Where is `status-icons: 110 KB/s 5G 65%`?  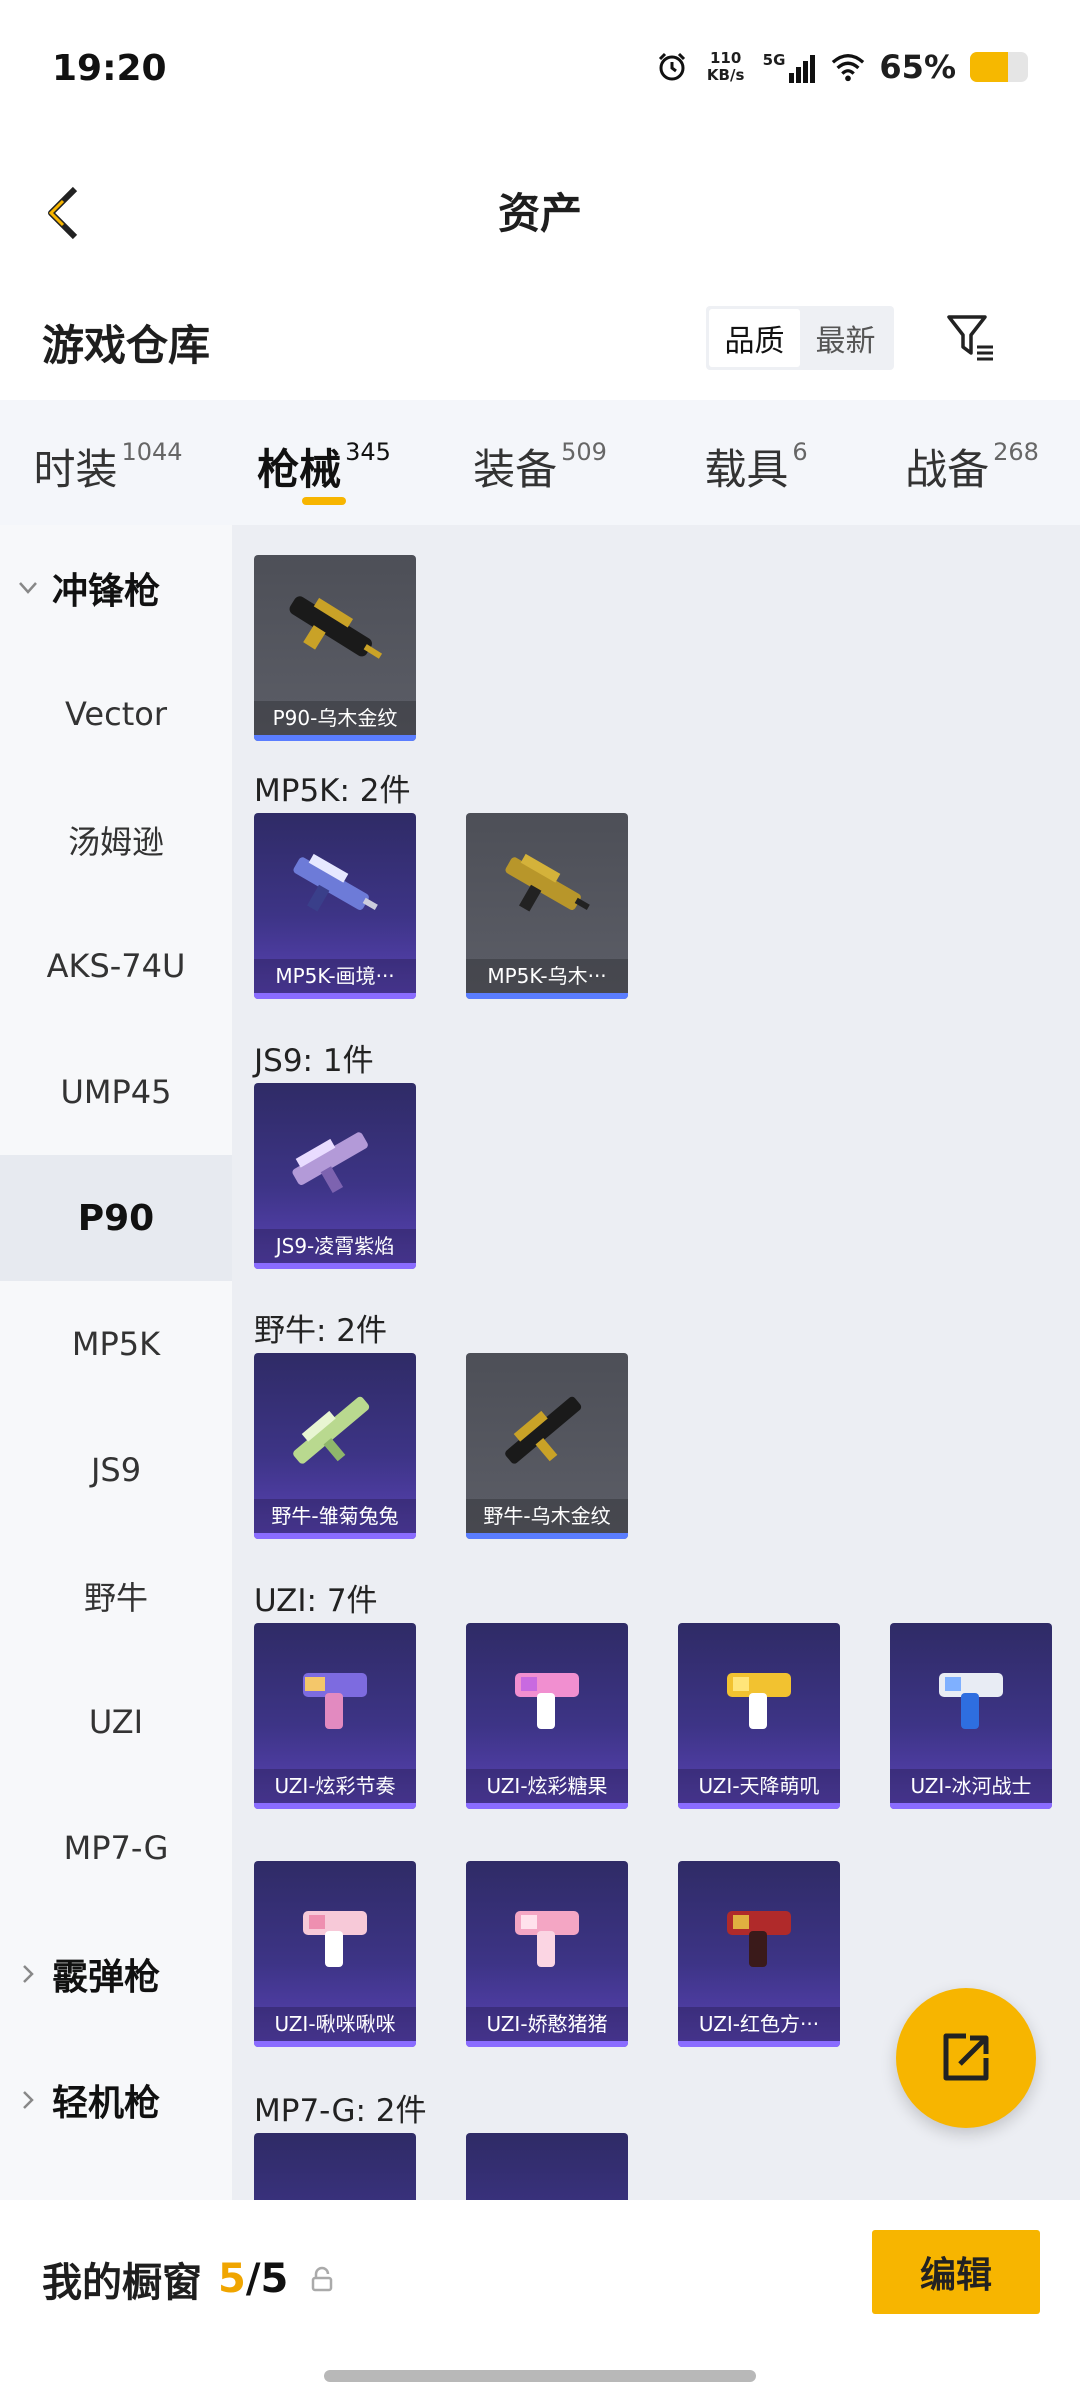
status-icons: 110 KB/s 5G 65% is located at coordinates (841, 67).